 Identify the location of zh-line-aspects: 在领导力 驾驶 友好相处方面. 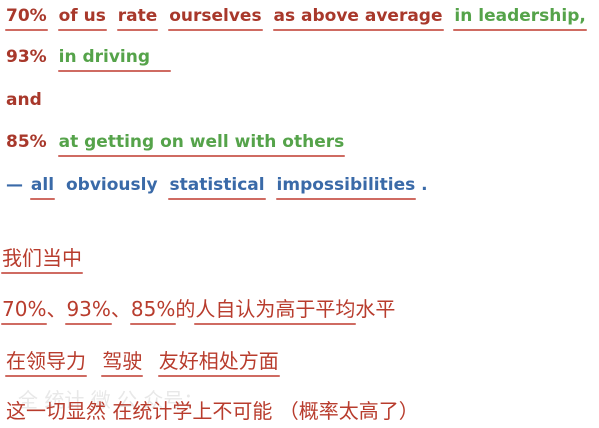
(142, 362).